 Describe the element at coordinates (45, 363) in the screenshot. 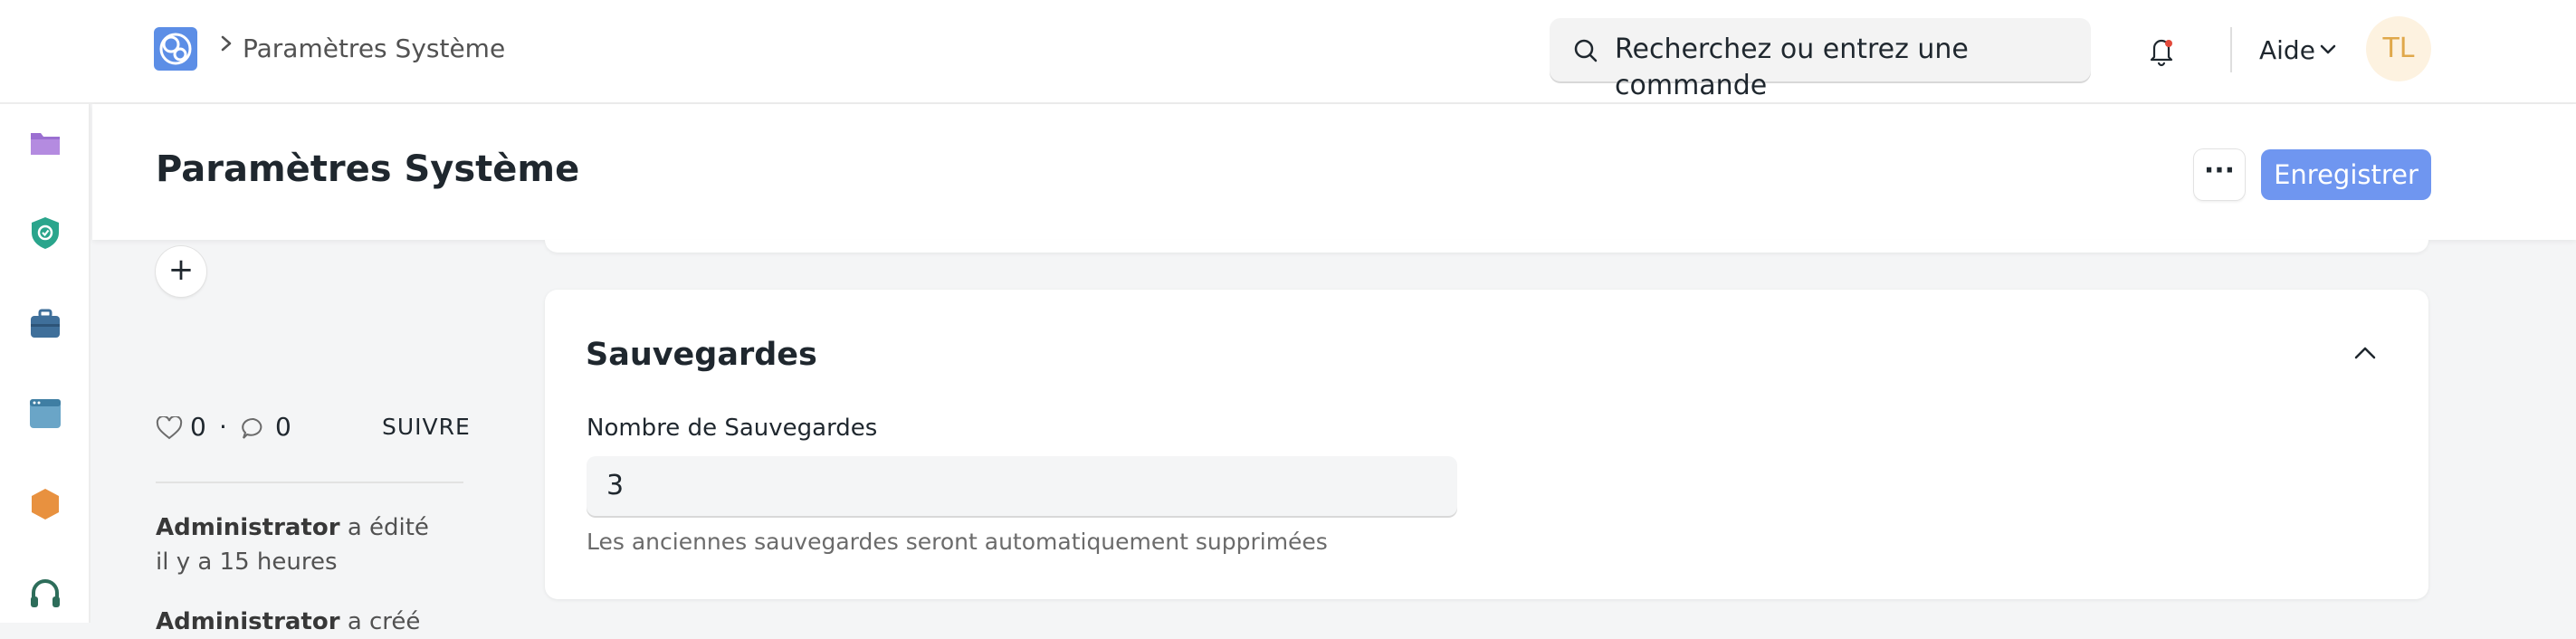

I see `sidebar` at that location.